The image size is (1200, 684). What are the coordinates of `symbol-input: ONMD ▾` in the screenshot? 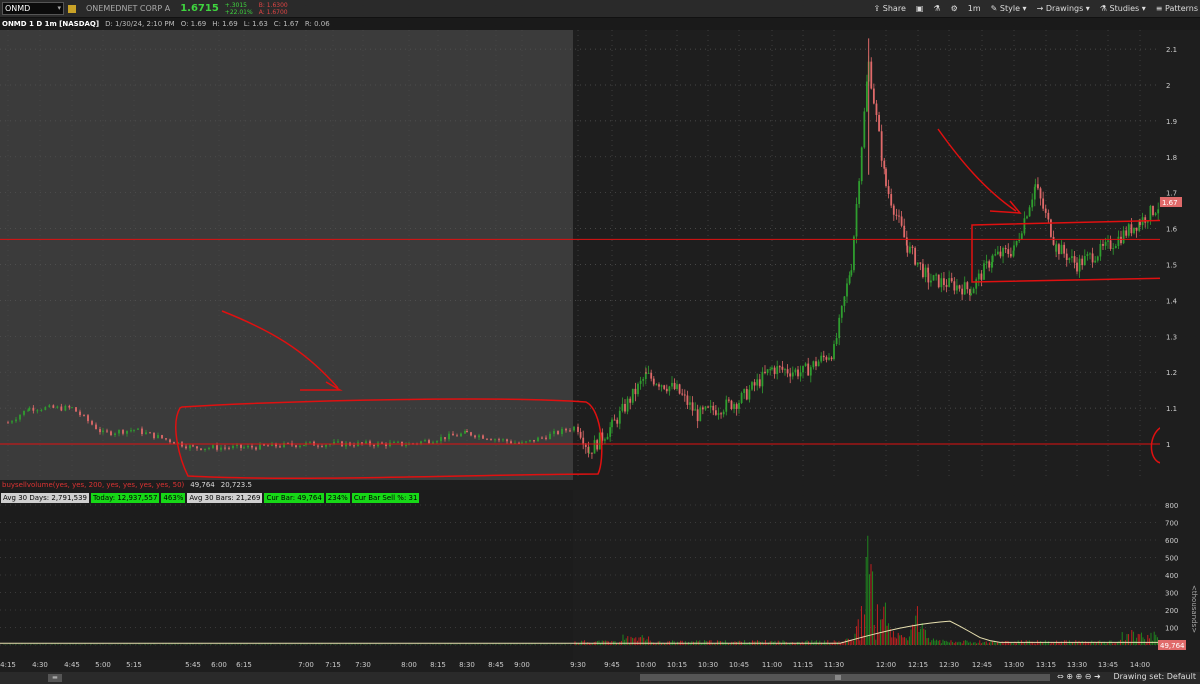 It's located at (33, 8).